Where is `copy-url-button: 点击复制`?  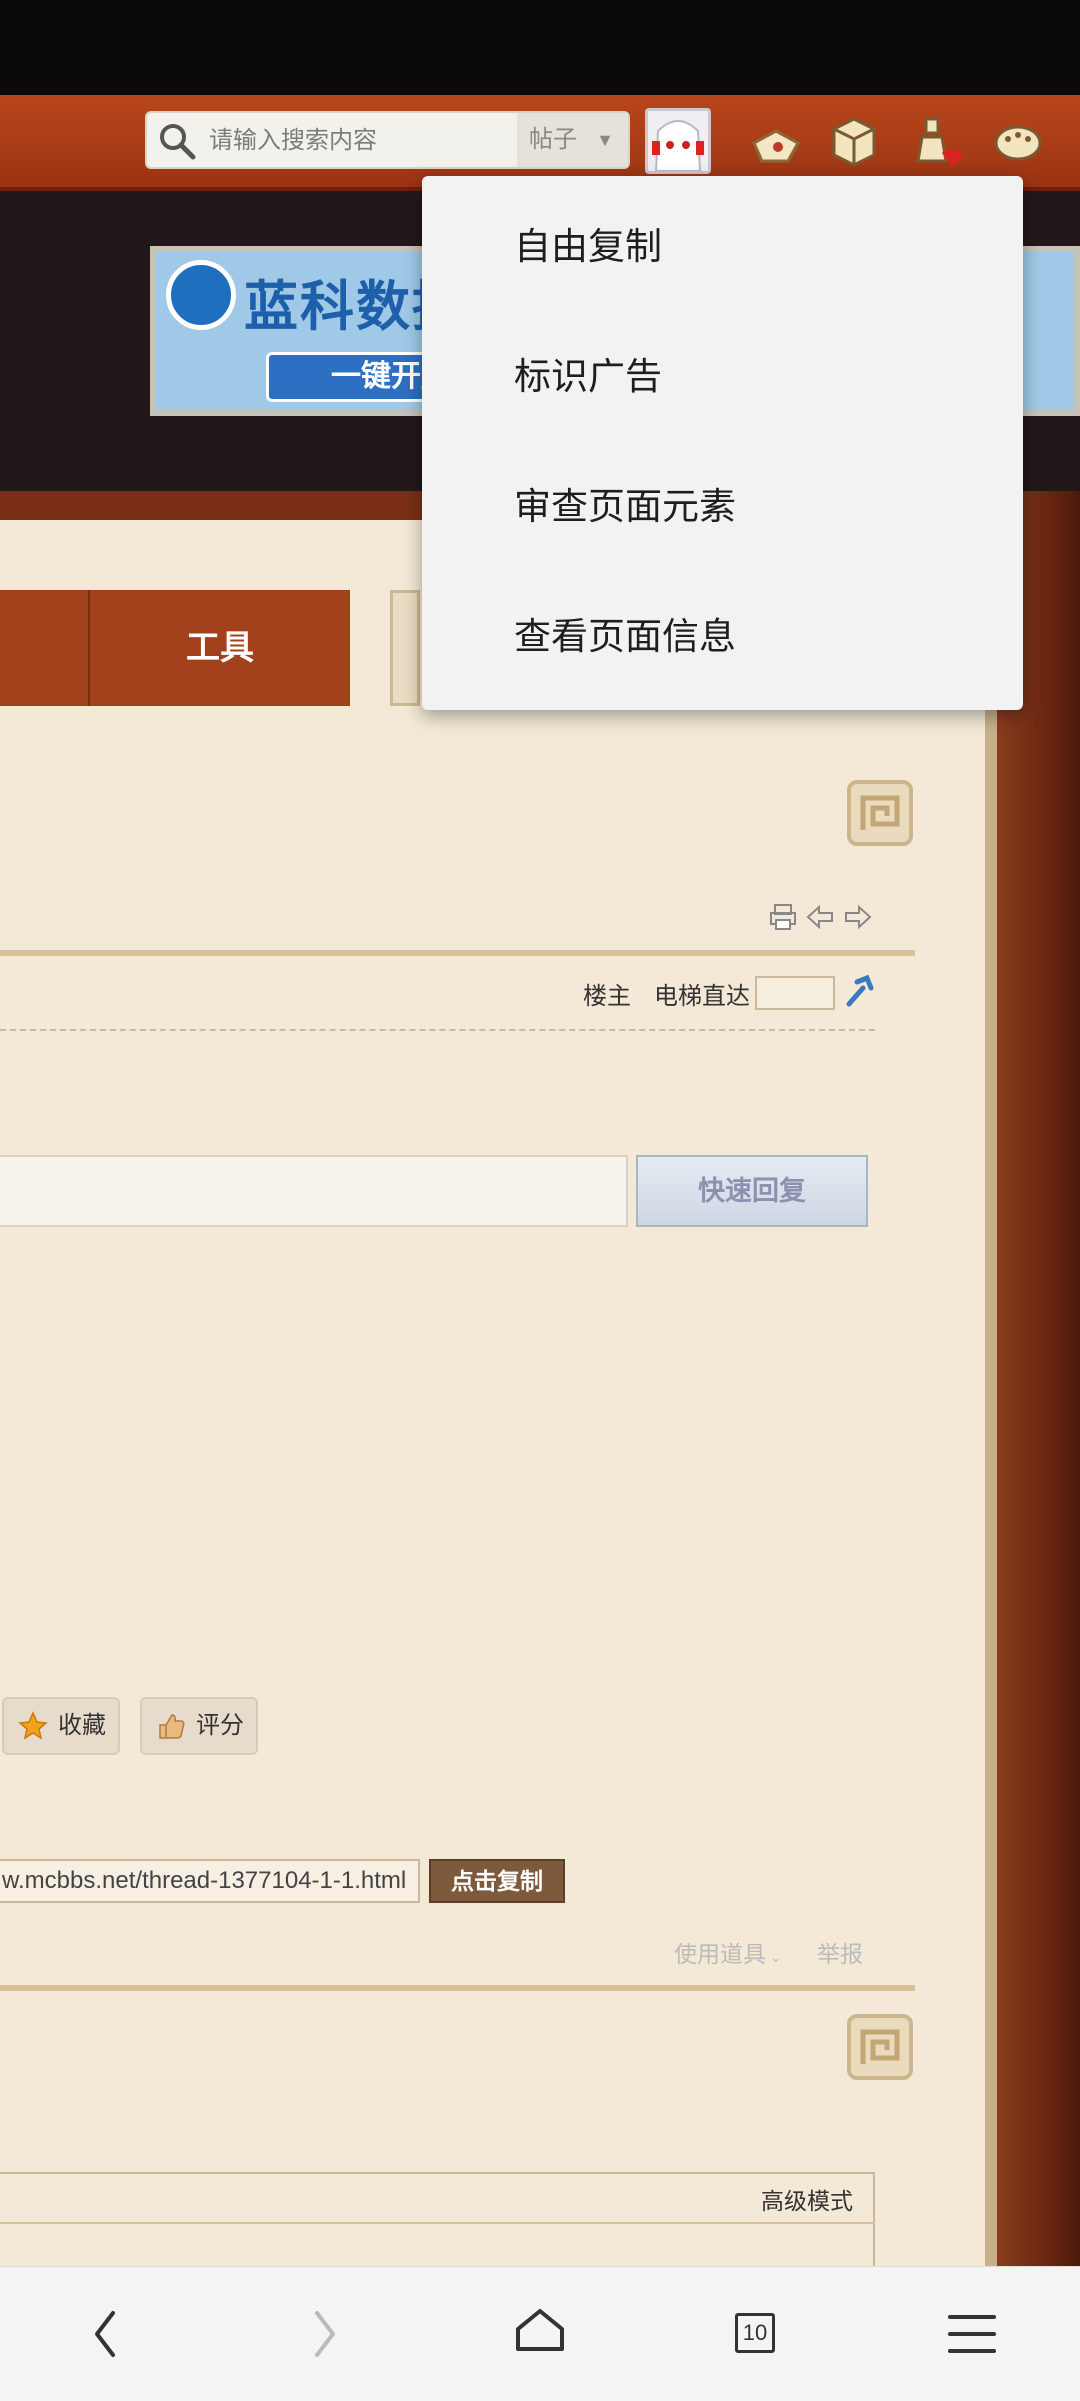
copy-url-button: 点击复制 is located at coordinates (497, 1881).